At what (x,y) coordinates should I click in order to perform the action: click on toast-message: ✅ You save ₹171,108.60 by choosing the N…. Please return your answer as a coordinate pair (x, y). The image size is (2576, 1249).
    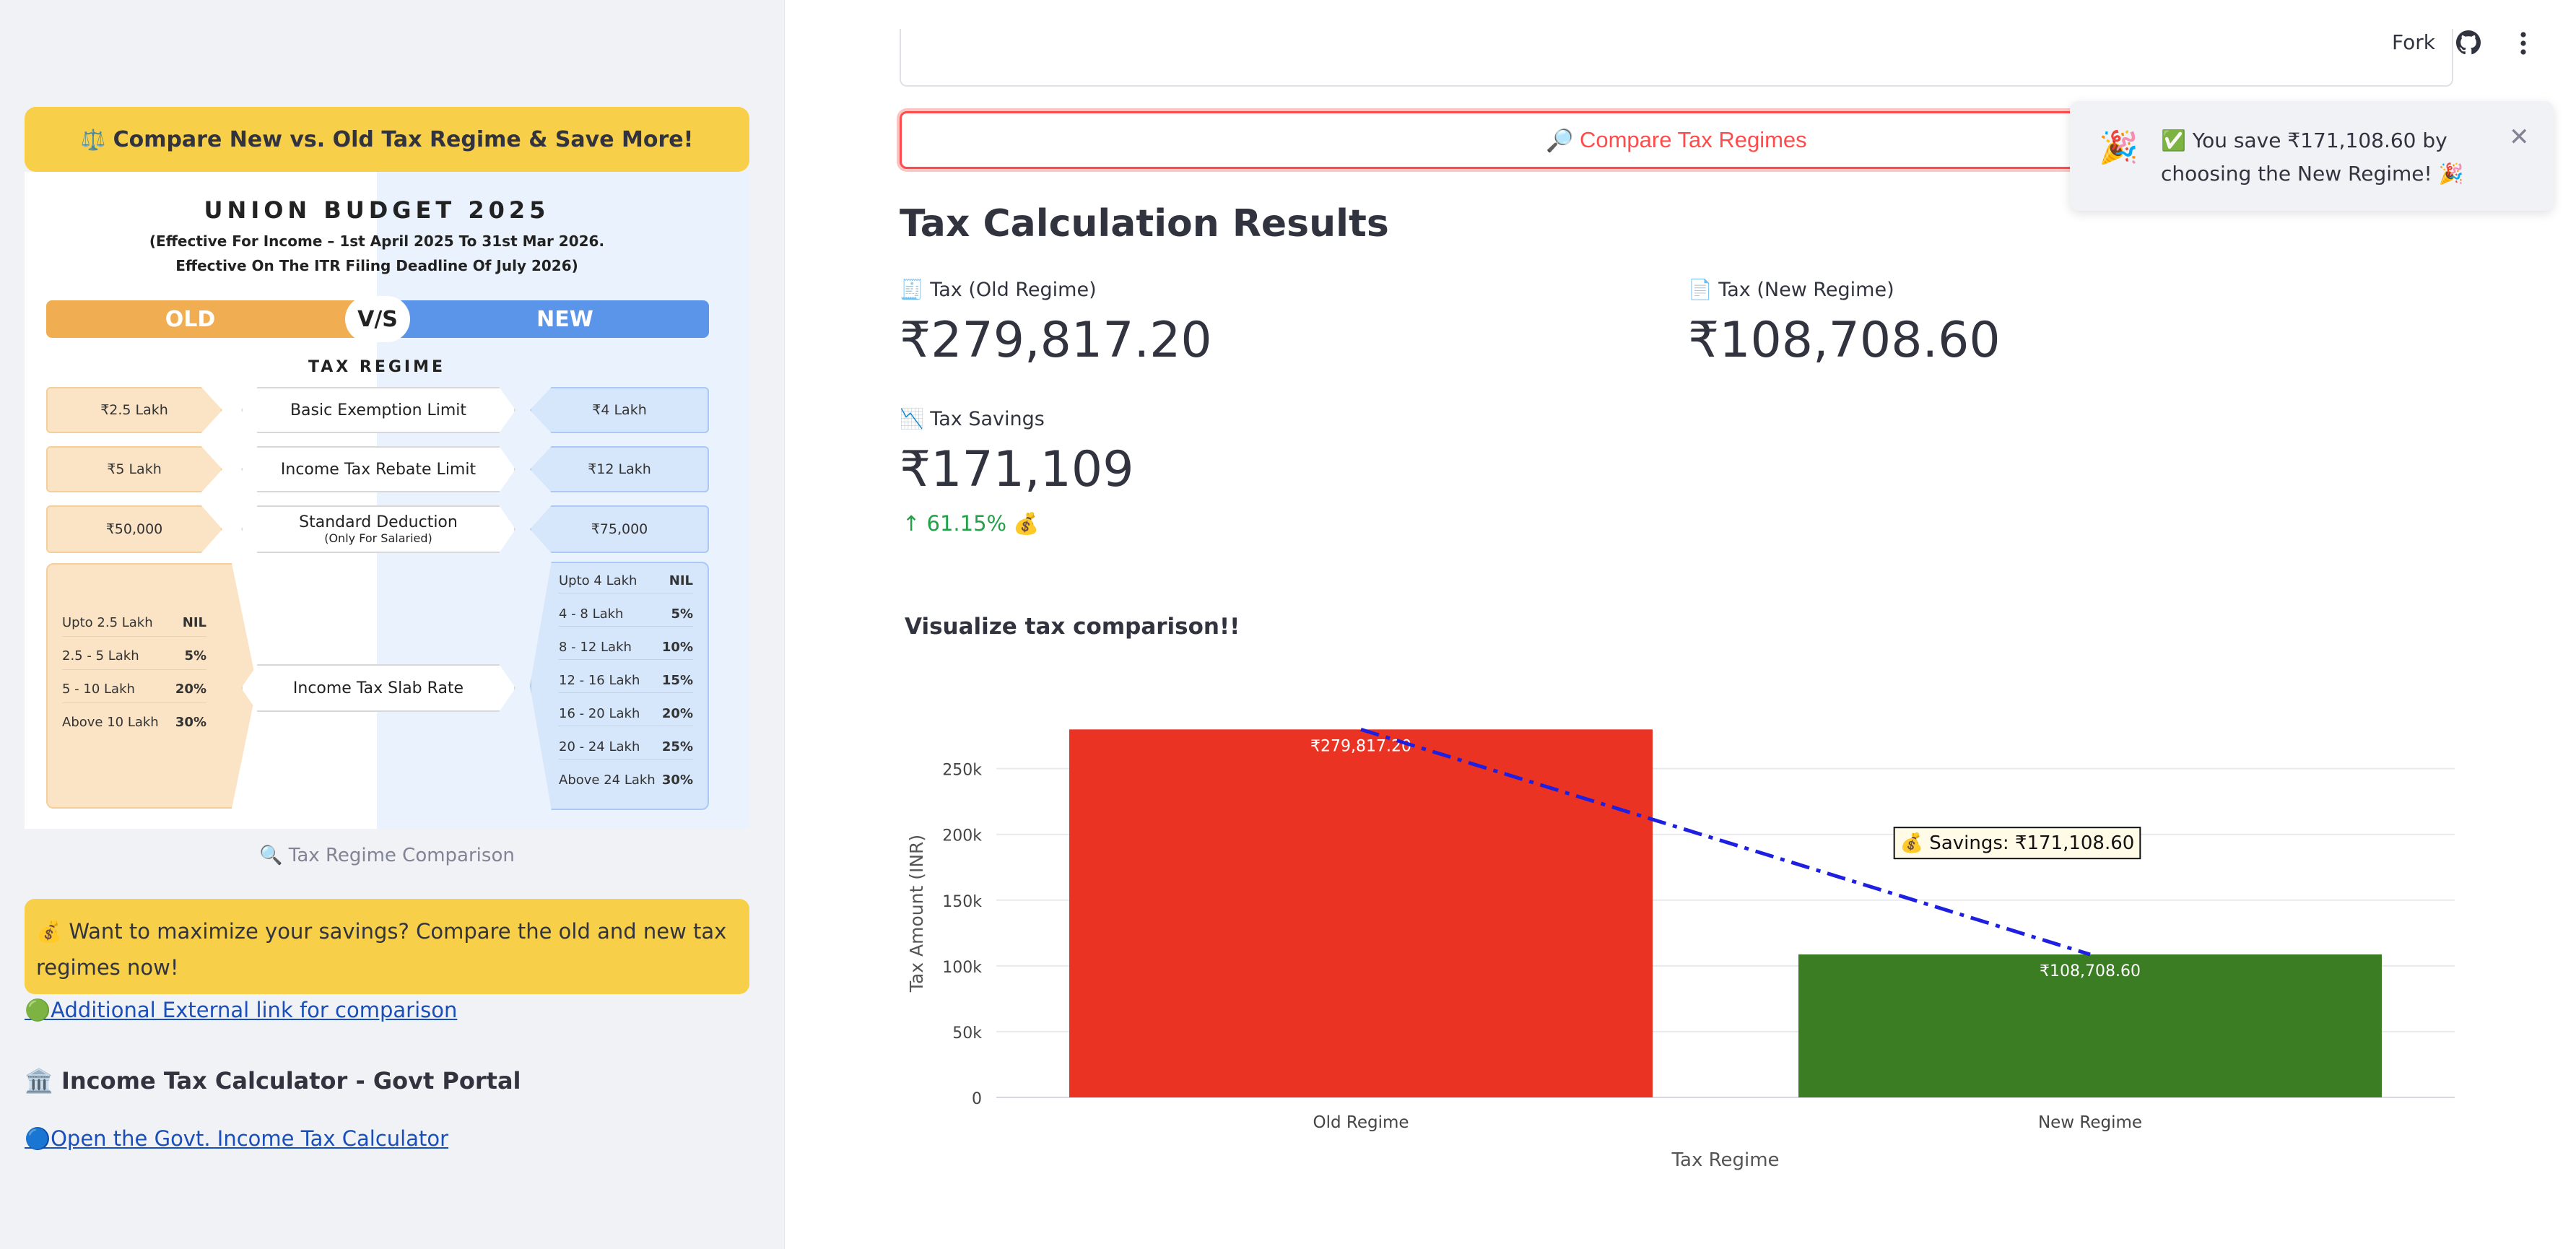
    Looking at the image, I should click on (2312, 157).